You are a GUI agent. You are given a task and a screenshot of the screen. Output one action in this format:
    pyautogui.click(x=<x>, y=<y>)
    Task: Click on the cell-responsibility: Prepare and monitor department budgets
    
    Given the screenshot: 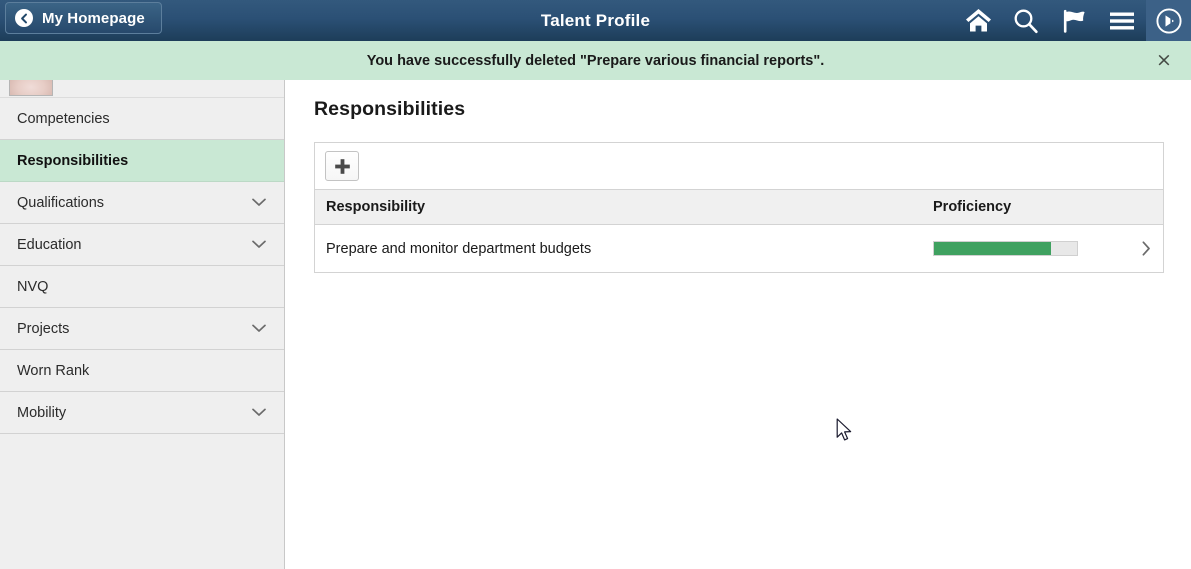 What is the action you would take?
    pyautogui.click(x=459, y=248)
    